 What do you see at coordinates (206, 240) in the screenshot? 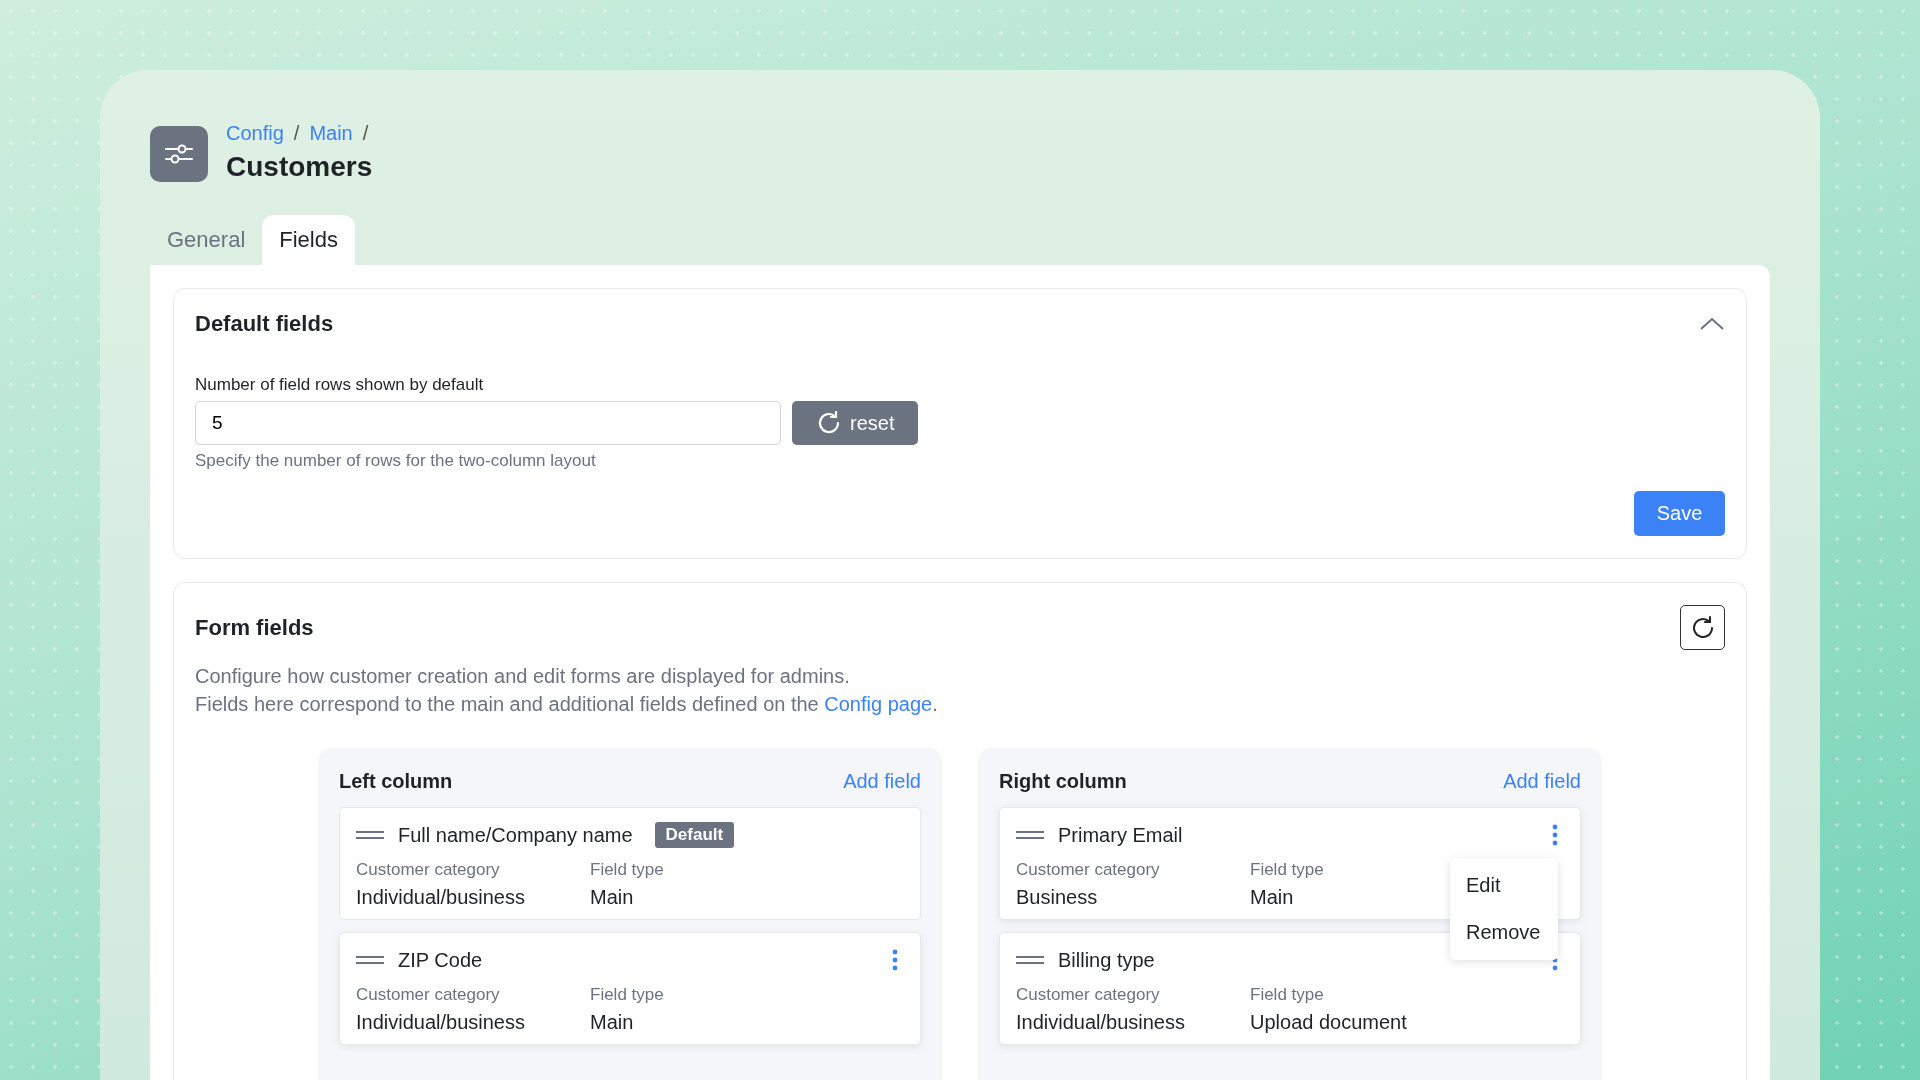
I see `tab: General` at bounding box center [206, 240].